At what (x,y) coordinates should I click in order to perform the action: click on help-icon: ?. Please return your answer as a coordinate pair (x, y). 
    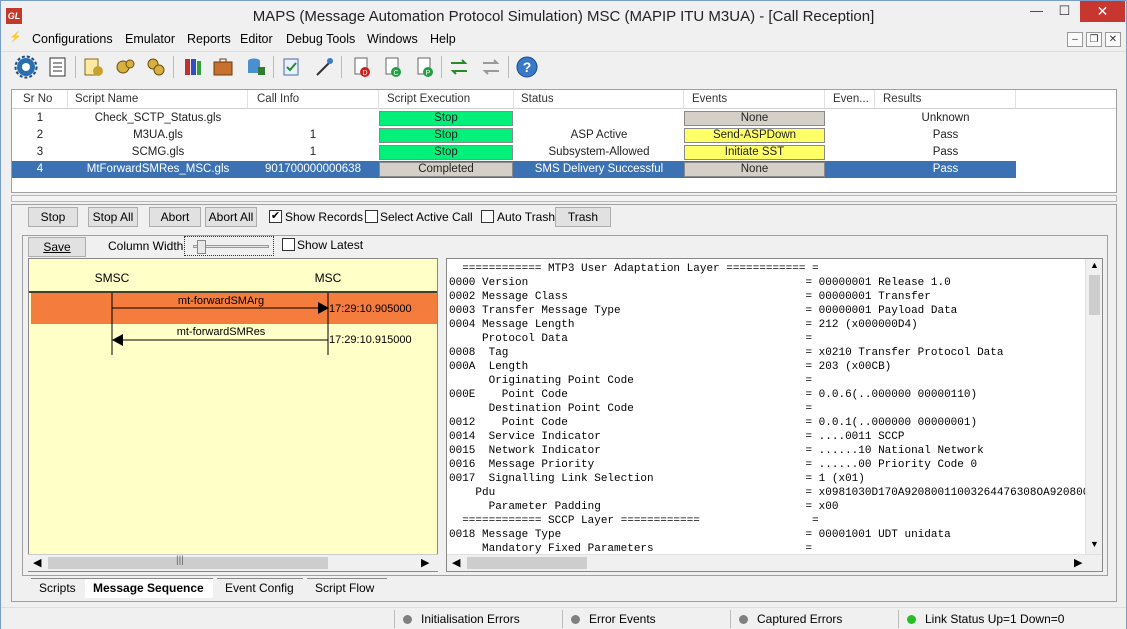
    Looking at the image, I should click on (527, 67).